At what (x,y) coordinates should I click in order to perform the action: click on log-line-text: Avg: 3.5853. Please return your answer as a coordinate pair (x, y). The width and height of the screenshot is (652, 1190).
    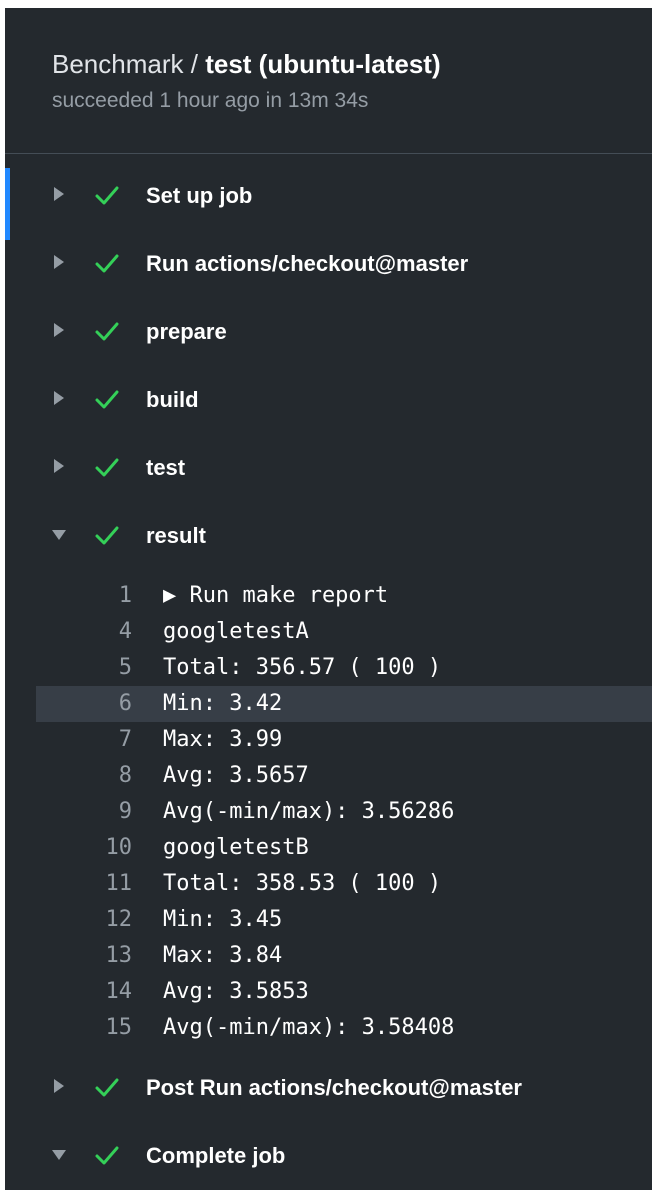
    Looking at the image, I should click on (236, 991).